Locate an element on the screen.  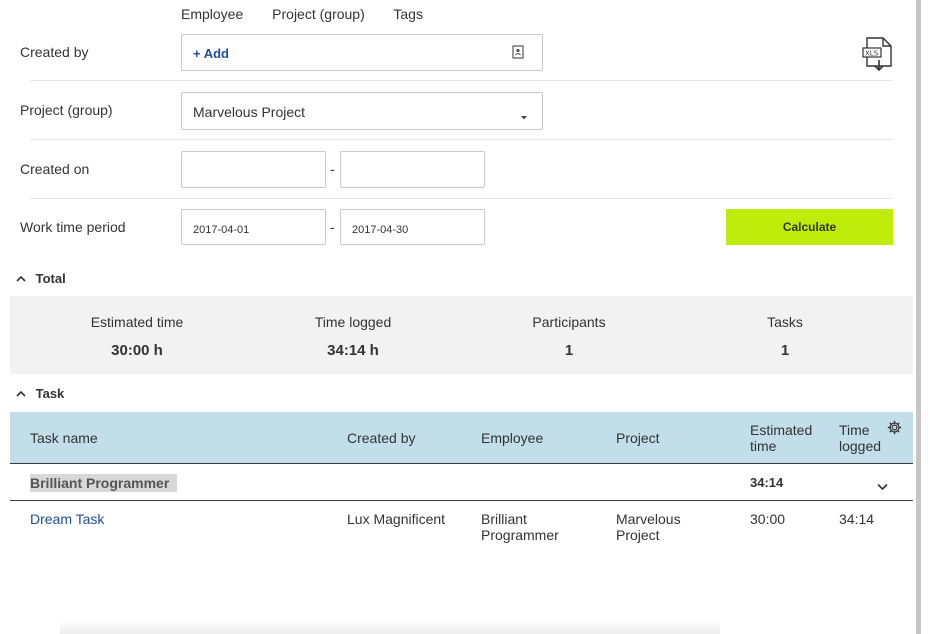
task-section-toggle: Task is located at coordinates (40, 393).